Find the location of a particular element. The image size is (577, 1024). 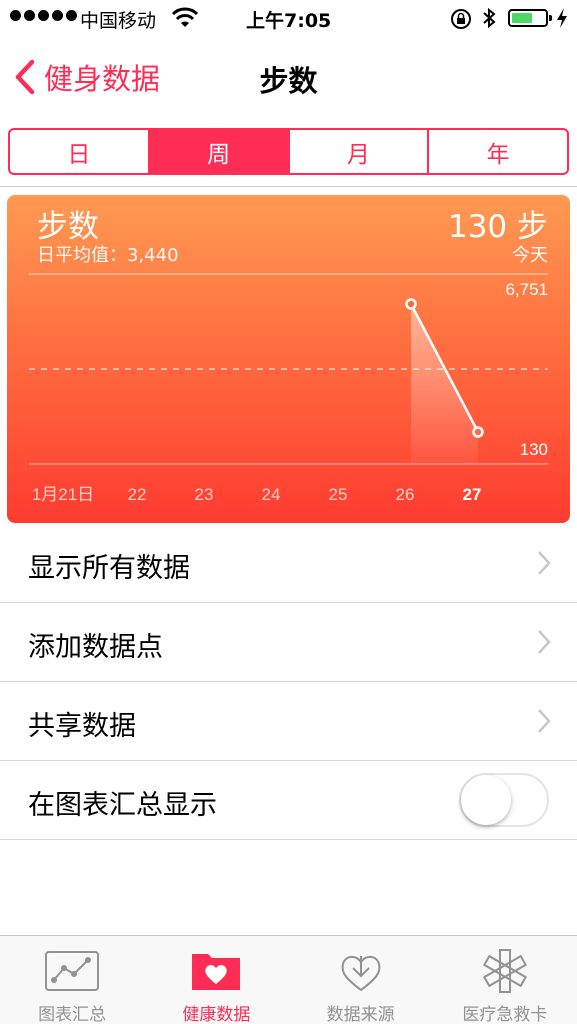

tab-sources: 数据来源 is located at coordinates (361, 980).